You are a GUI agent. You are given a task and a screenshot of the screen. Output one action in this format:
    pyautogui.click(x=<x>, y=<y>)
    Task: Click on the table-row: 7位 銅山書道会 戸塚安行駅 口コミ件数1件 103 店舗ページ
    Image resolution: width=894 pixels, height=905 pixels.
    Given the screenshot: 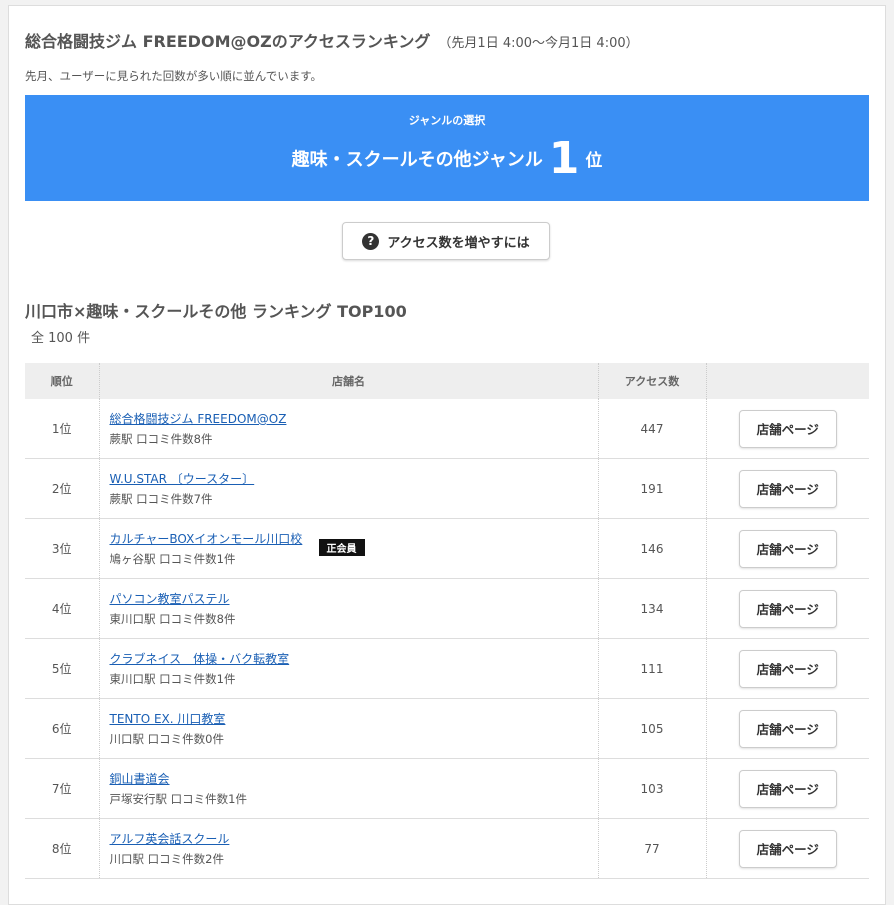 What is the action you would take?
    pyautogui.click(x=447, y=788)
    